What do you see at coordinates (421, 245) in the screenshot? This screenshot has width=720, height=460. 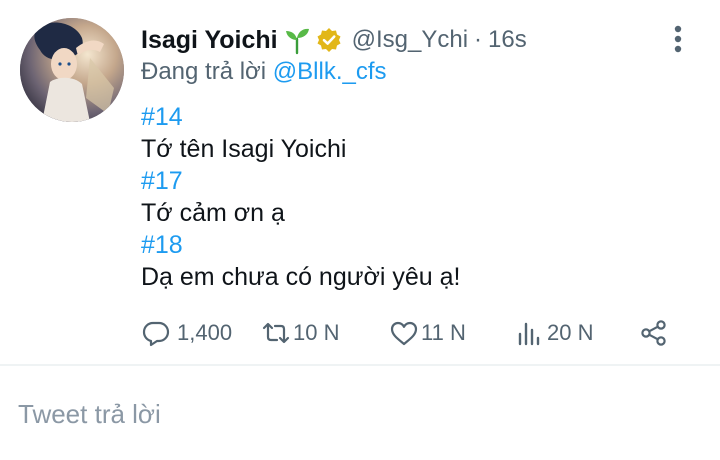 I see `hashtag: #18` at bounding box center [421, 245].